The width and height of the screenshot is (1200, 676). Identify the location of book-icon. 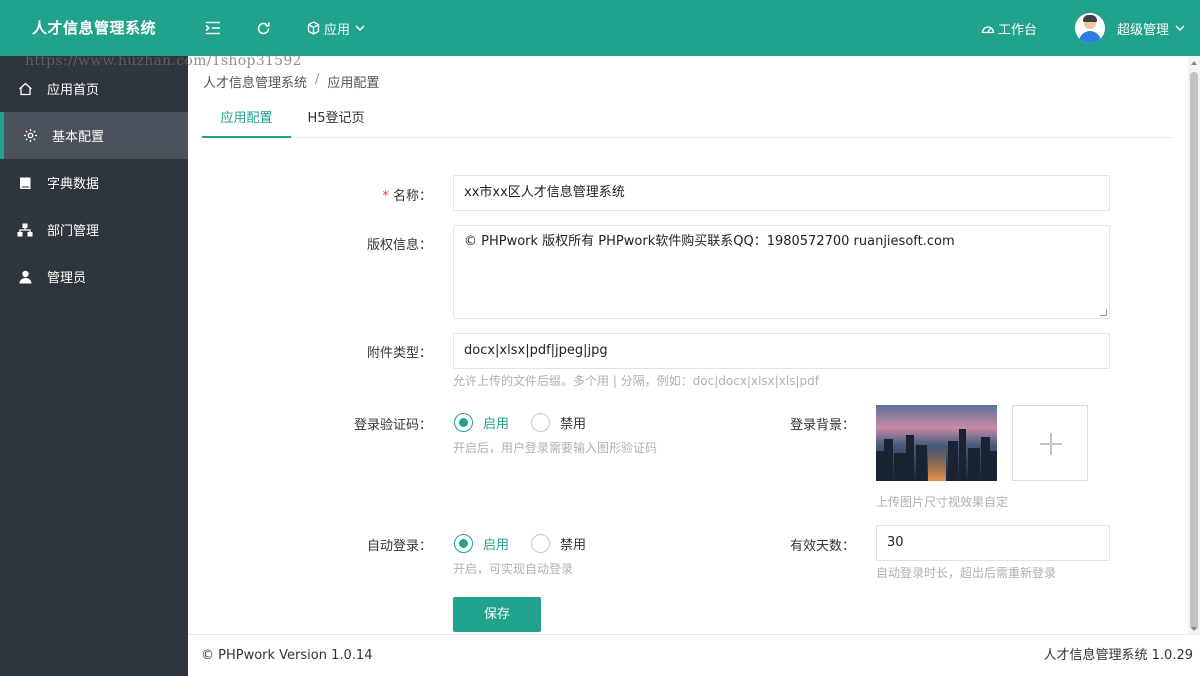
(25, 183).